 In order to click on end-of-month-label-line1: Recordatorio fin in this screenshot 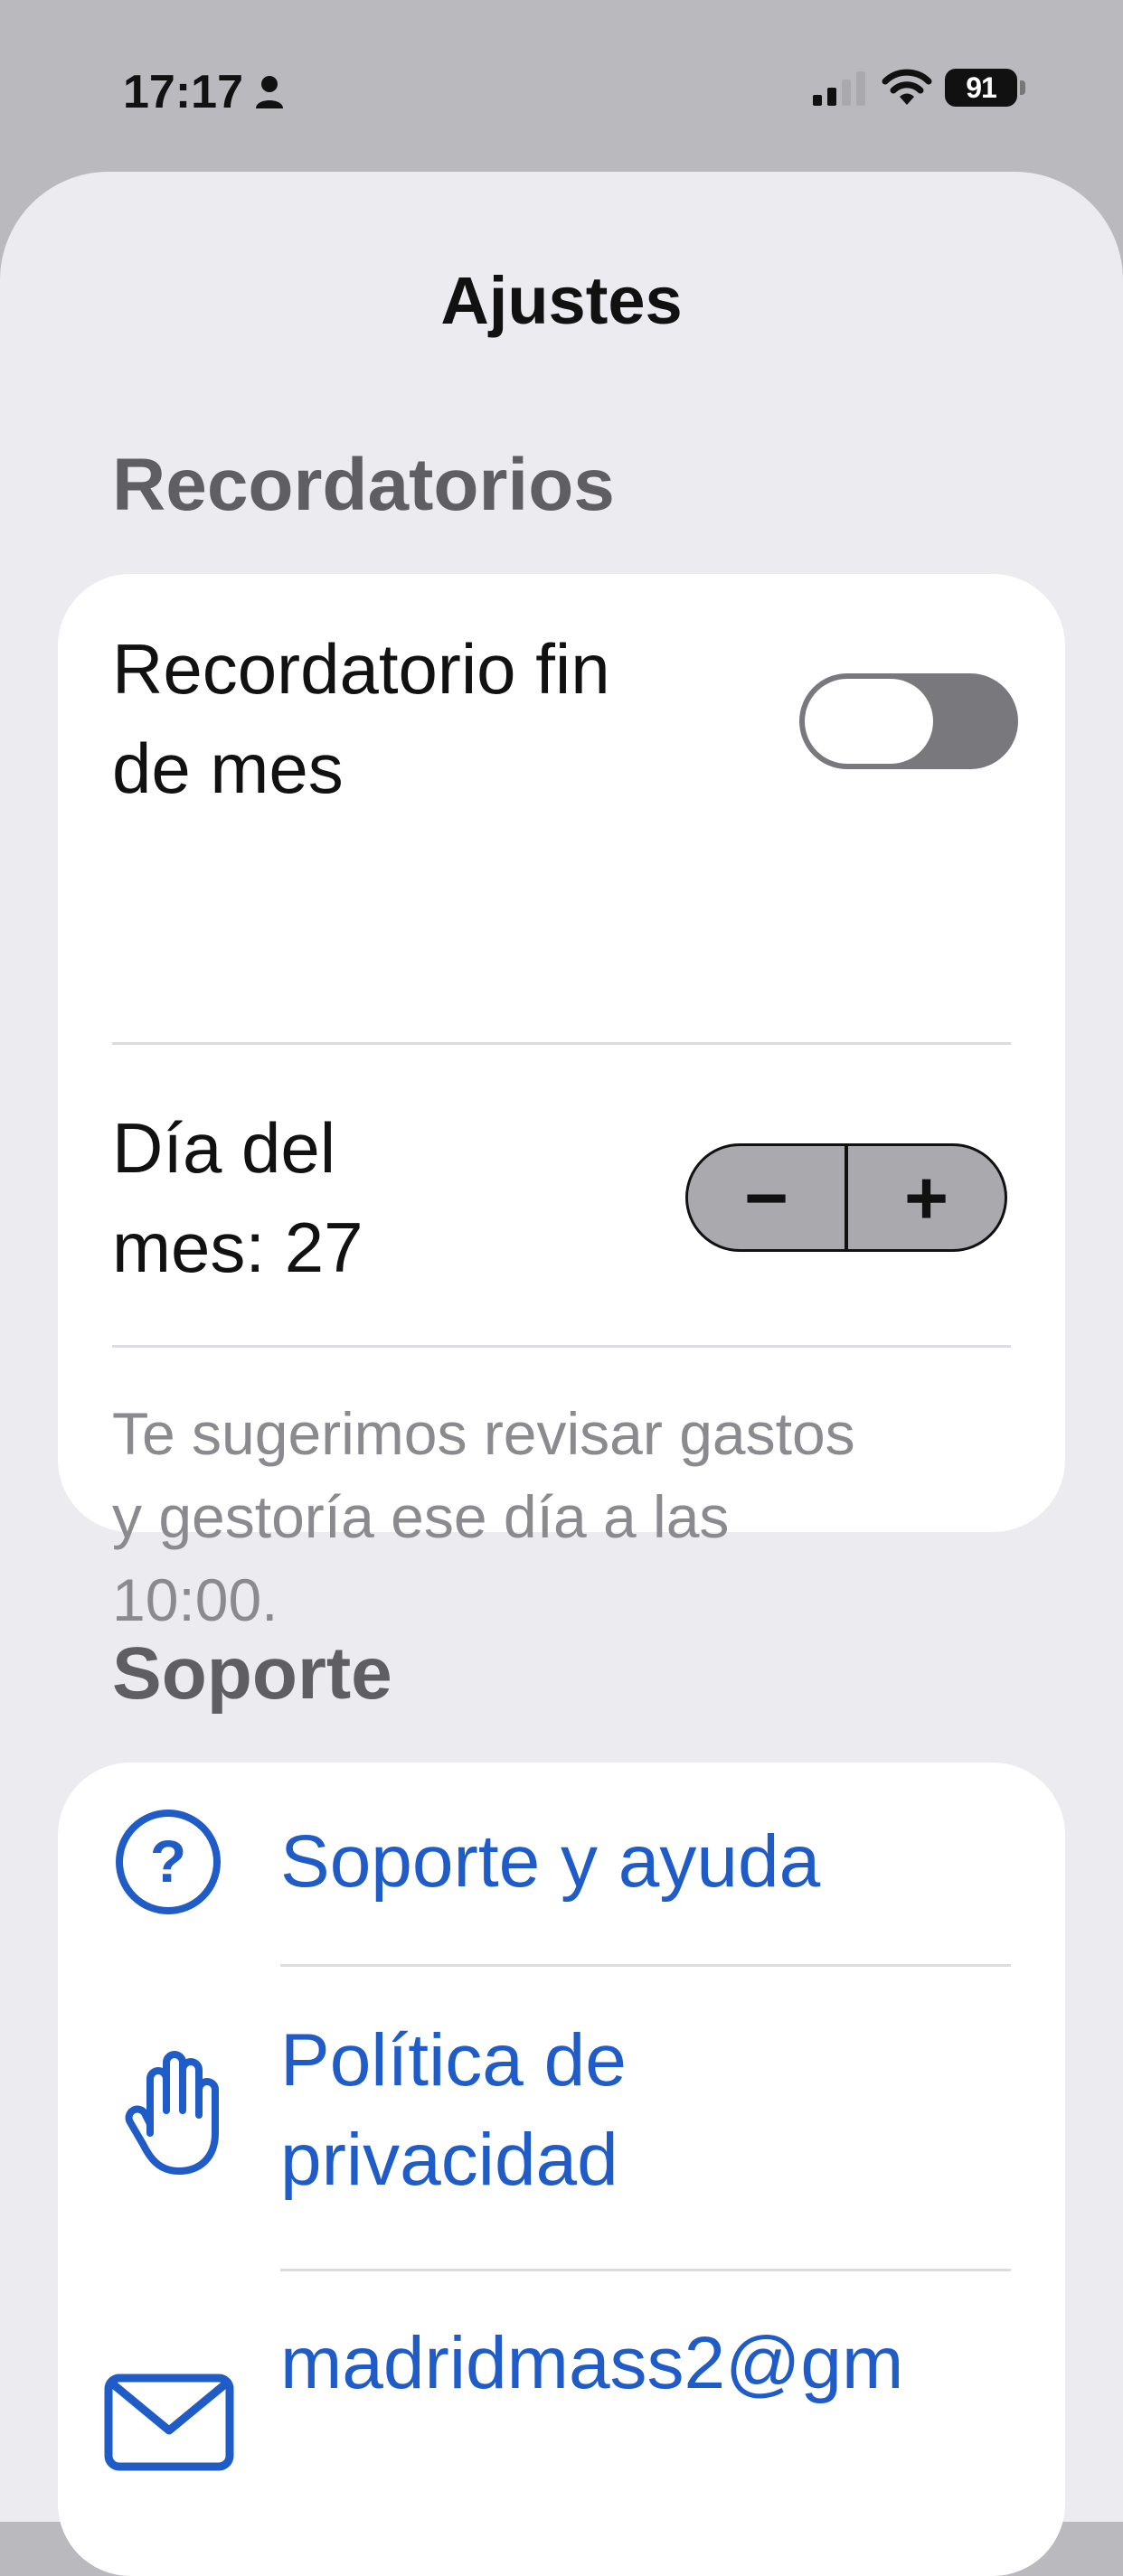, I will do `click(361, 669)`.